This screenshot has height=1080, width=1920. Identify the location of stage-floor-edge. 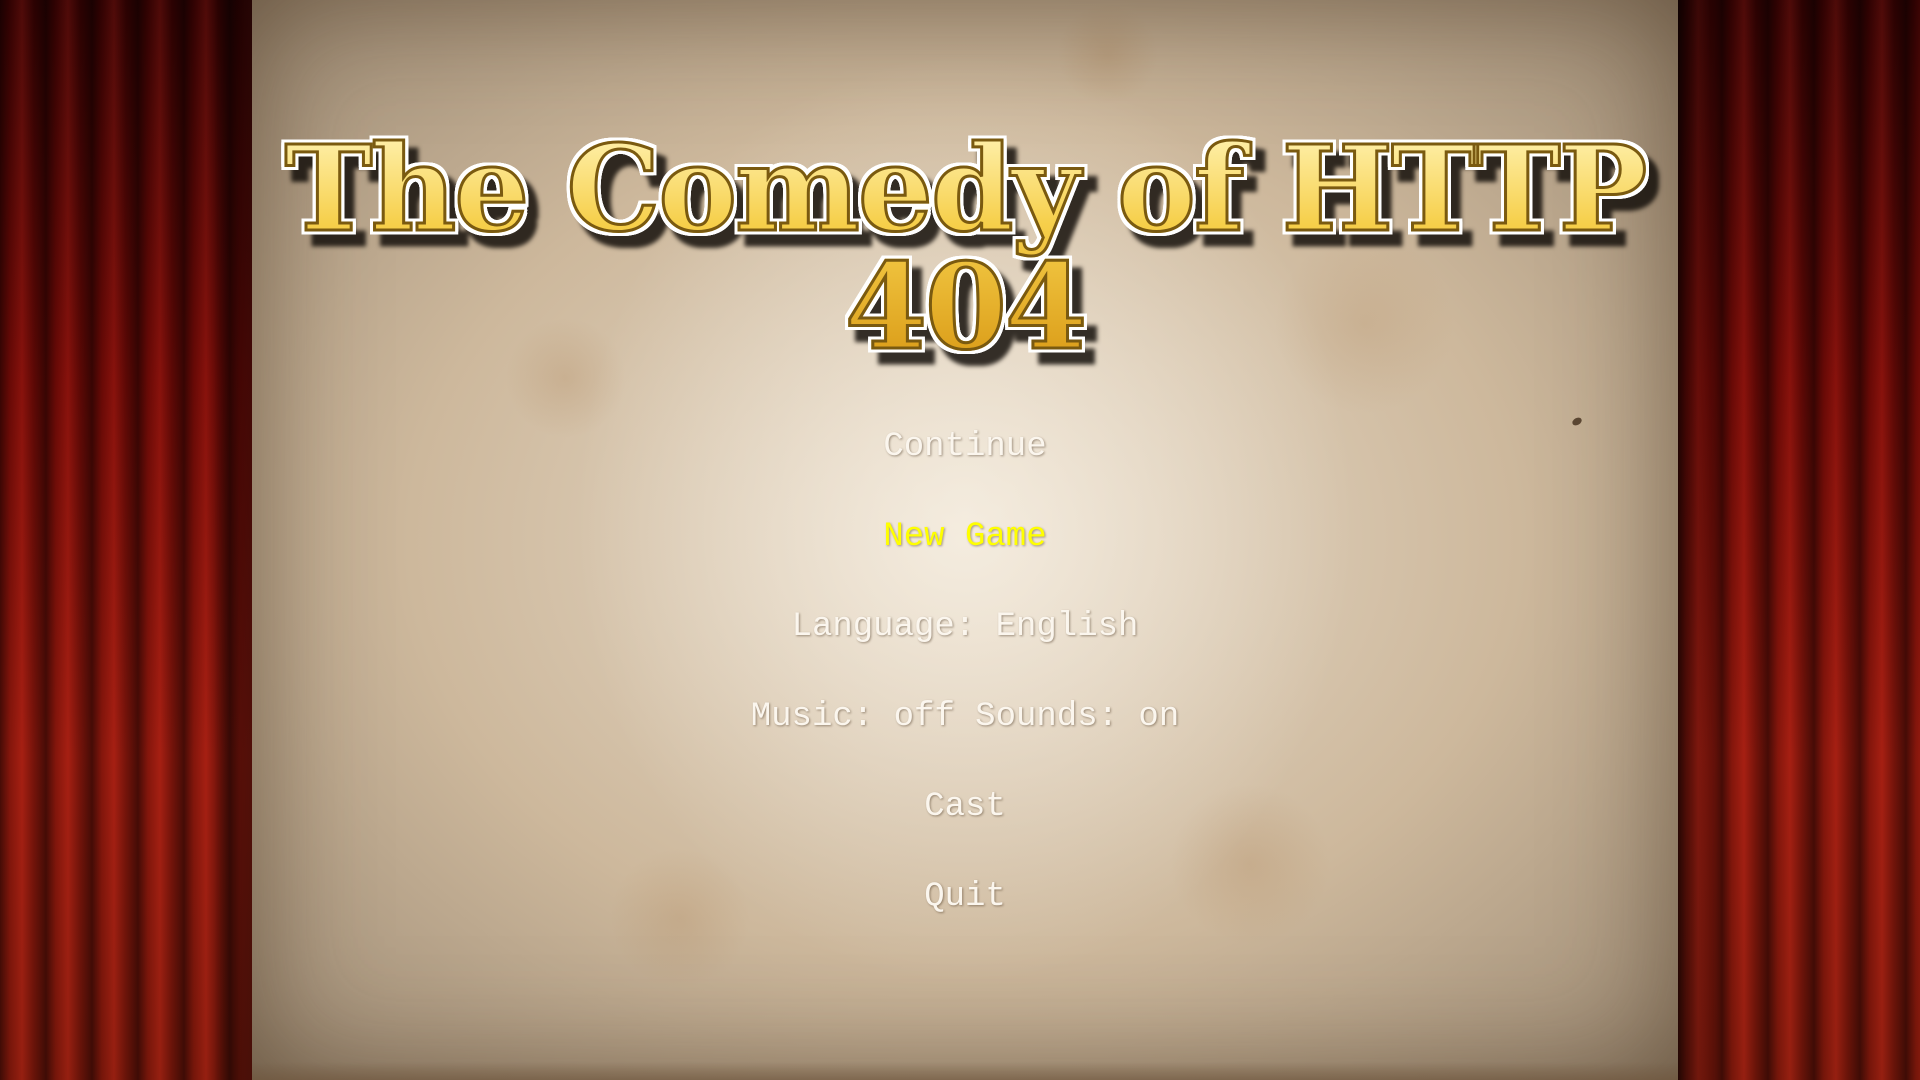
(965, 1071).